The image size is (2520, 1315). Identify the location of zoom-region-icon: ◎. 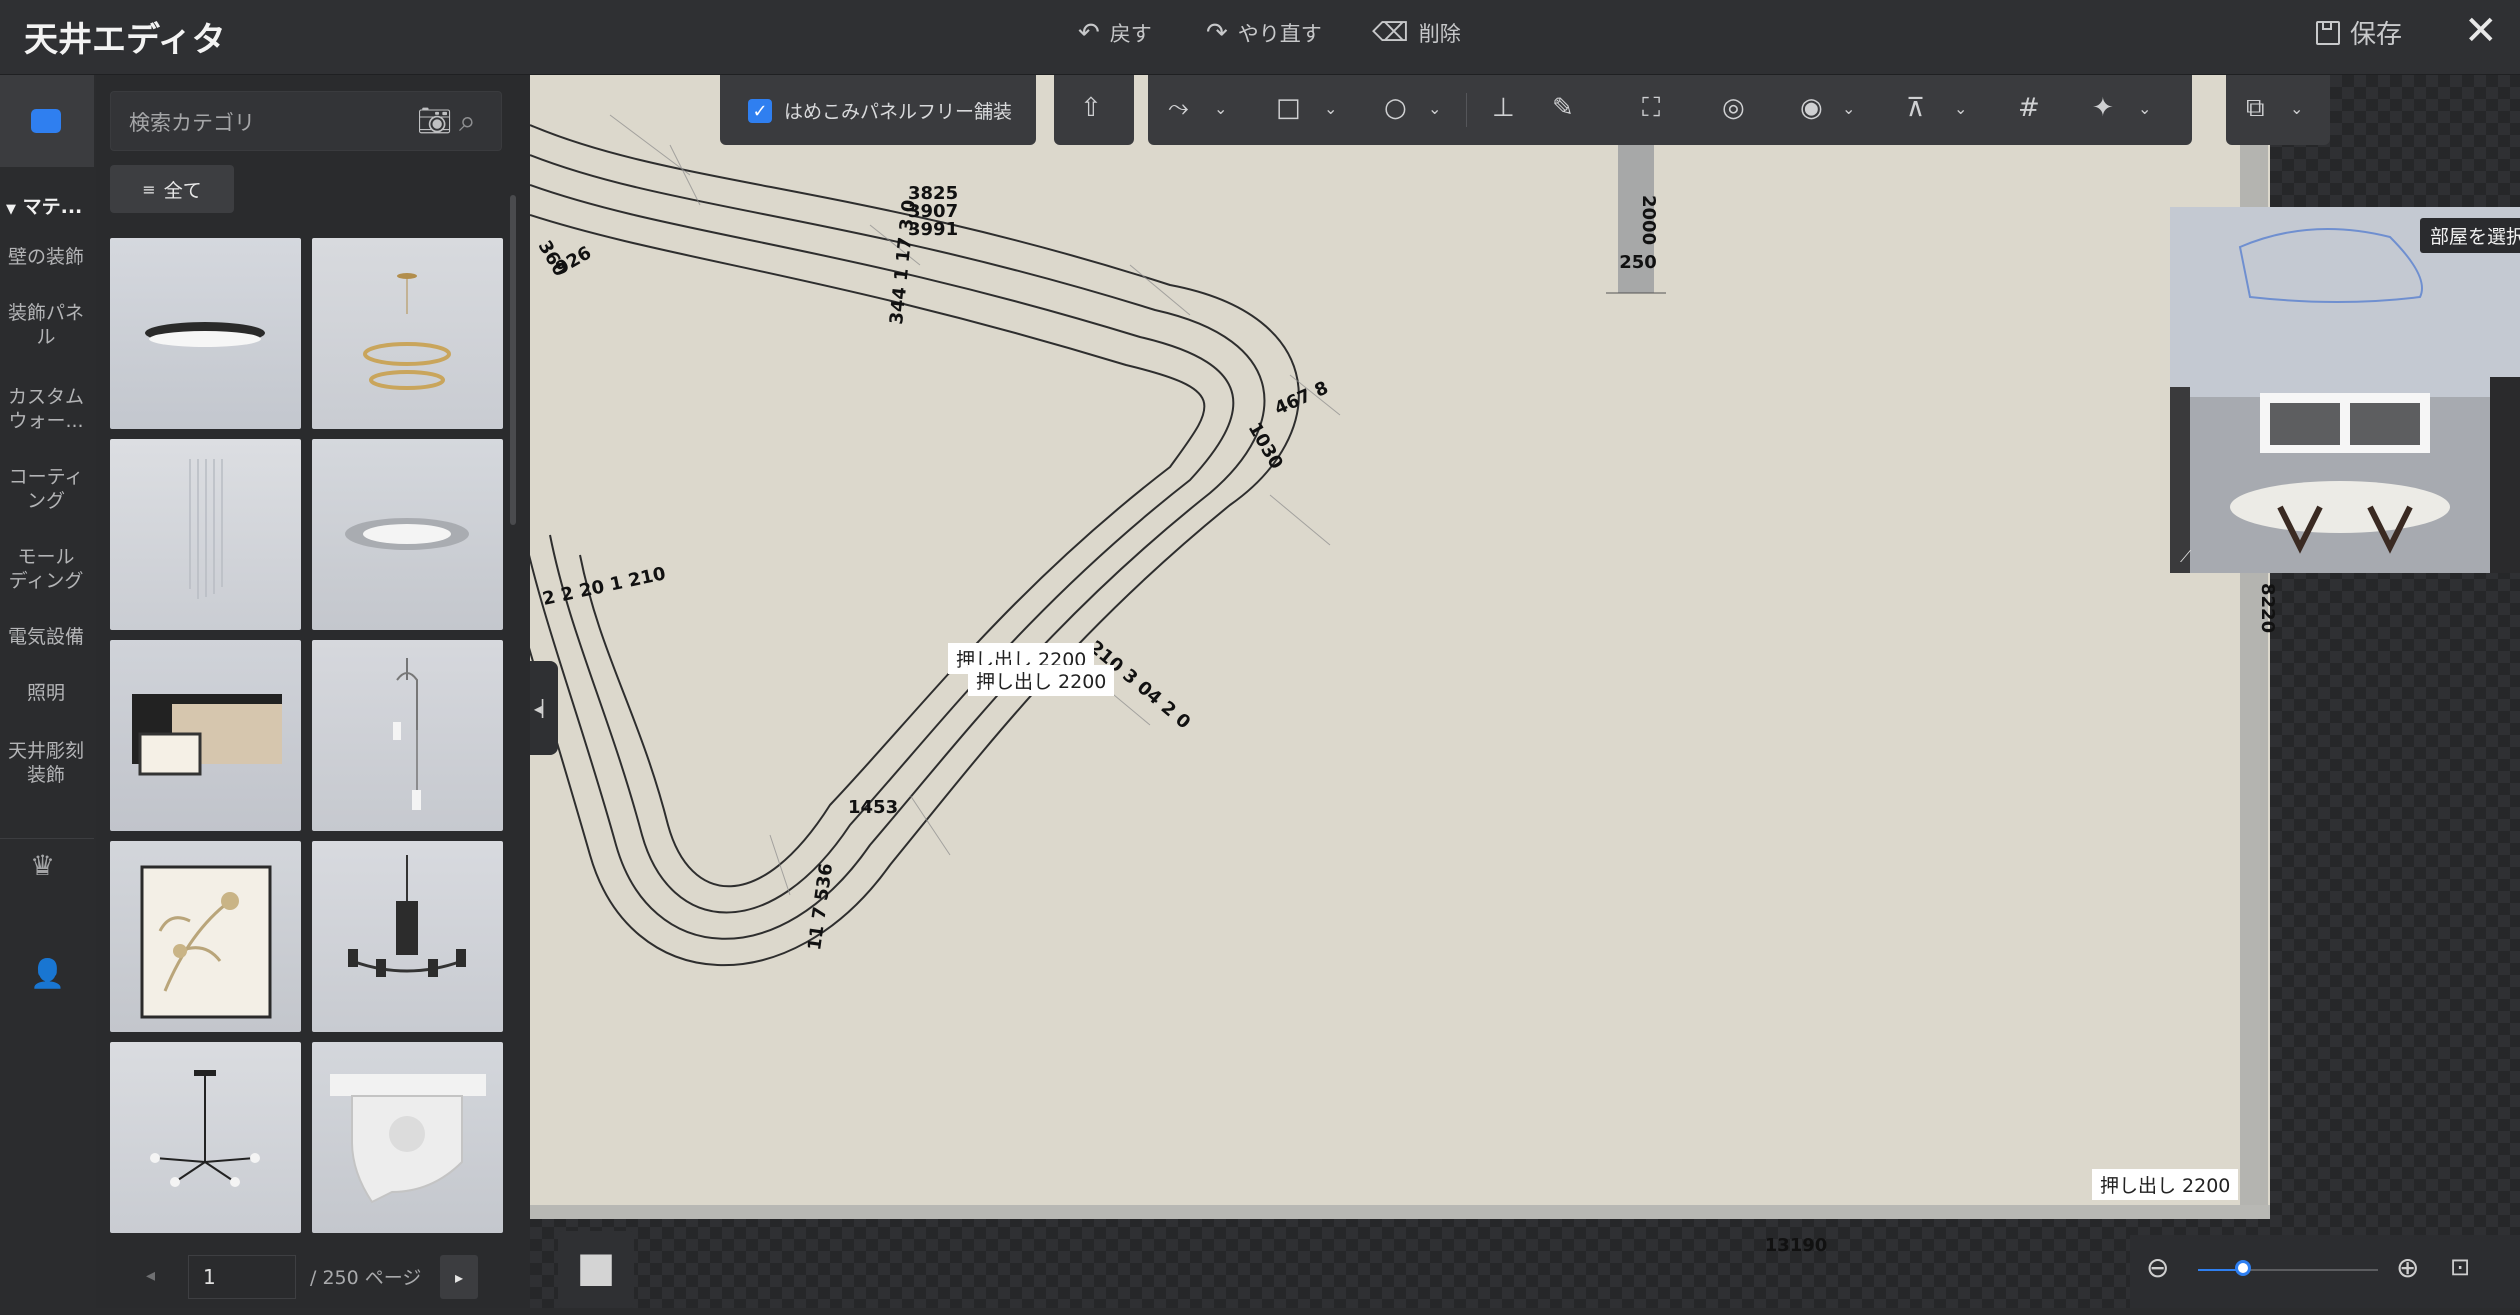
(1733, 108).